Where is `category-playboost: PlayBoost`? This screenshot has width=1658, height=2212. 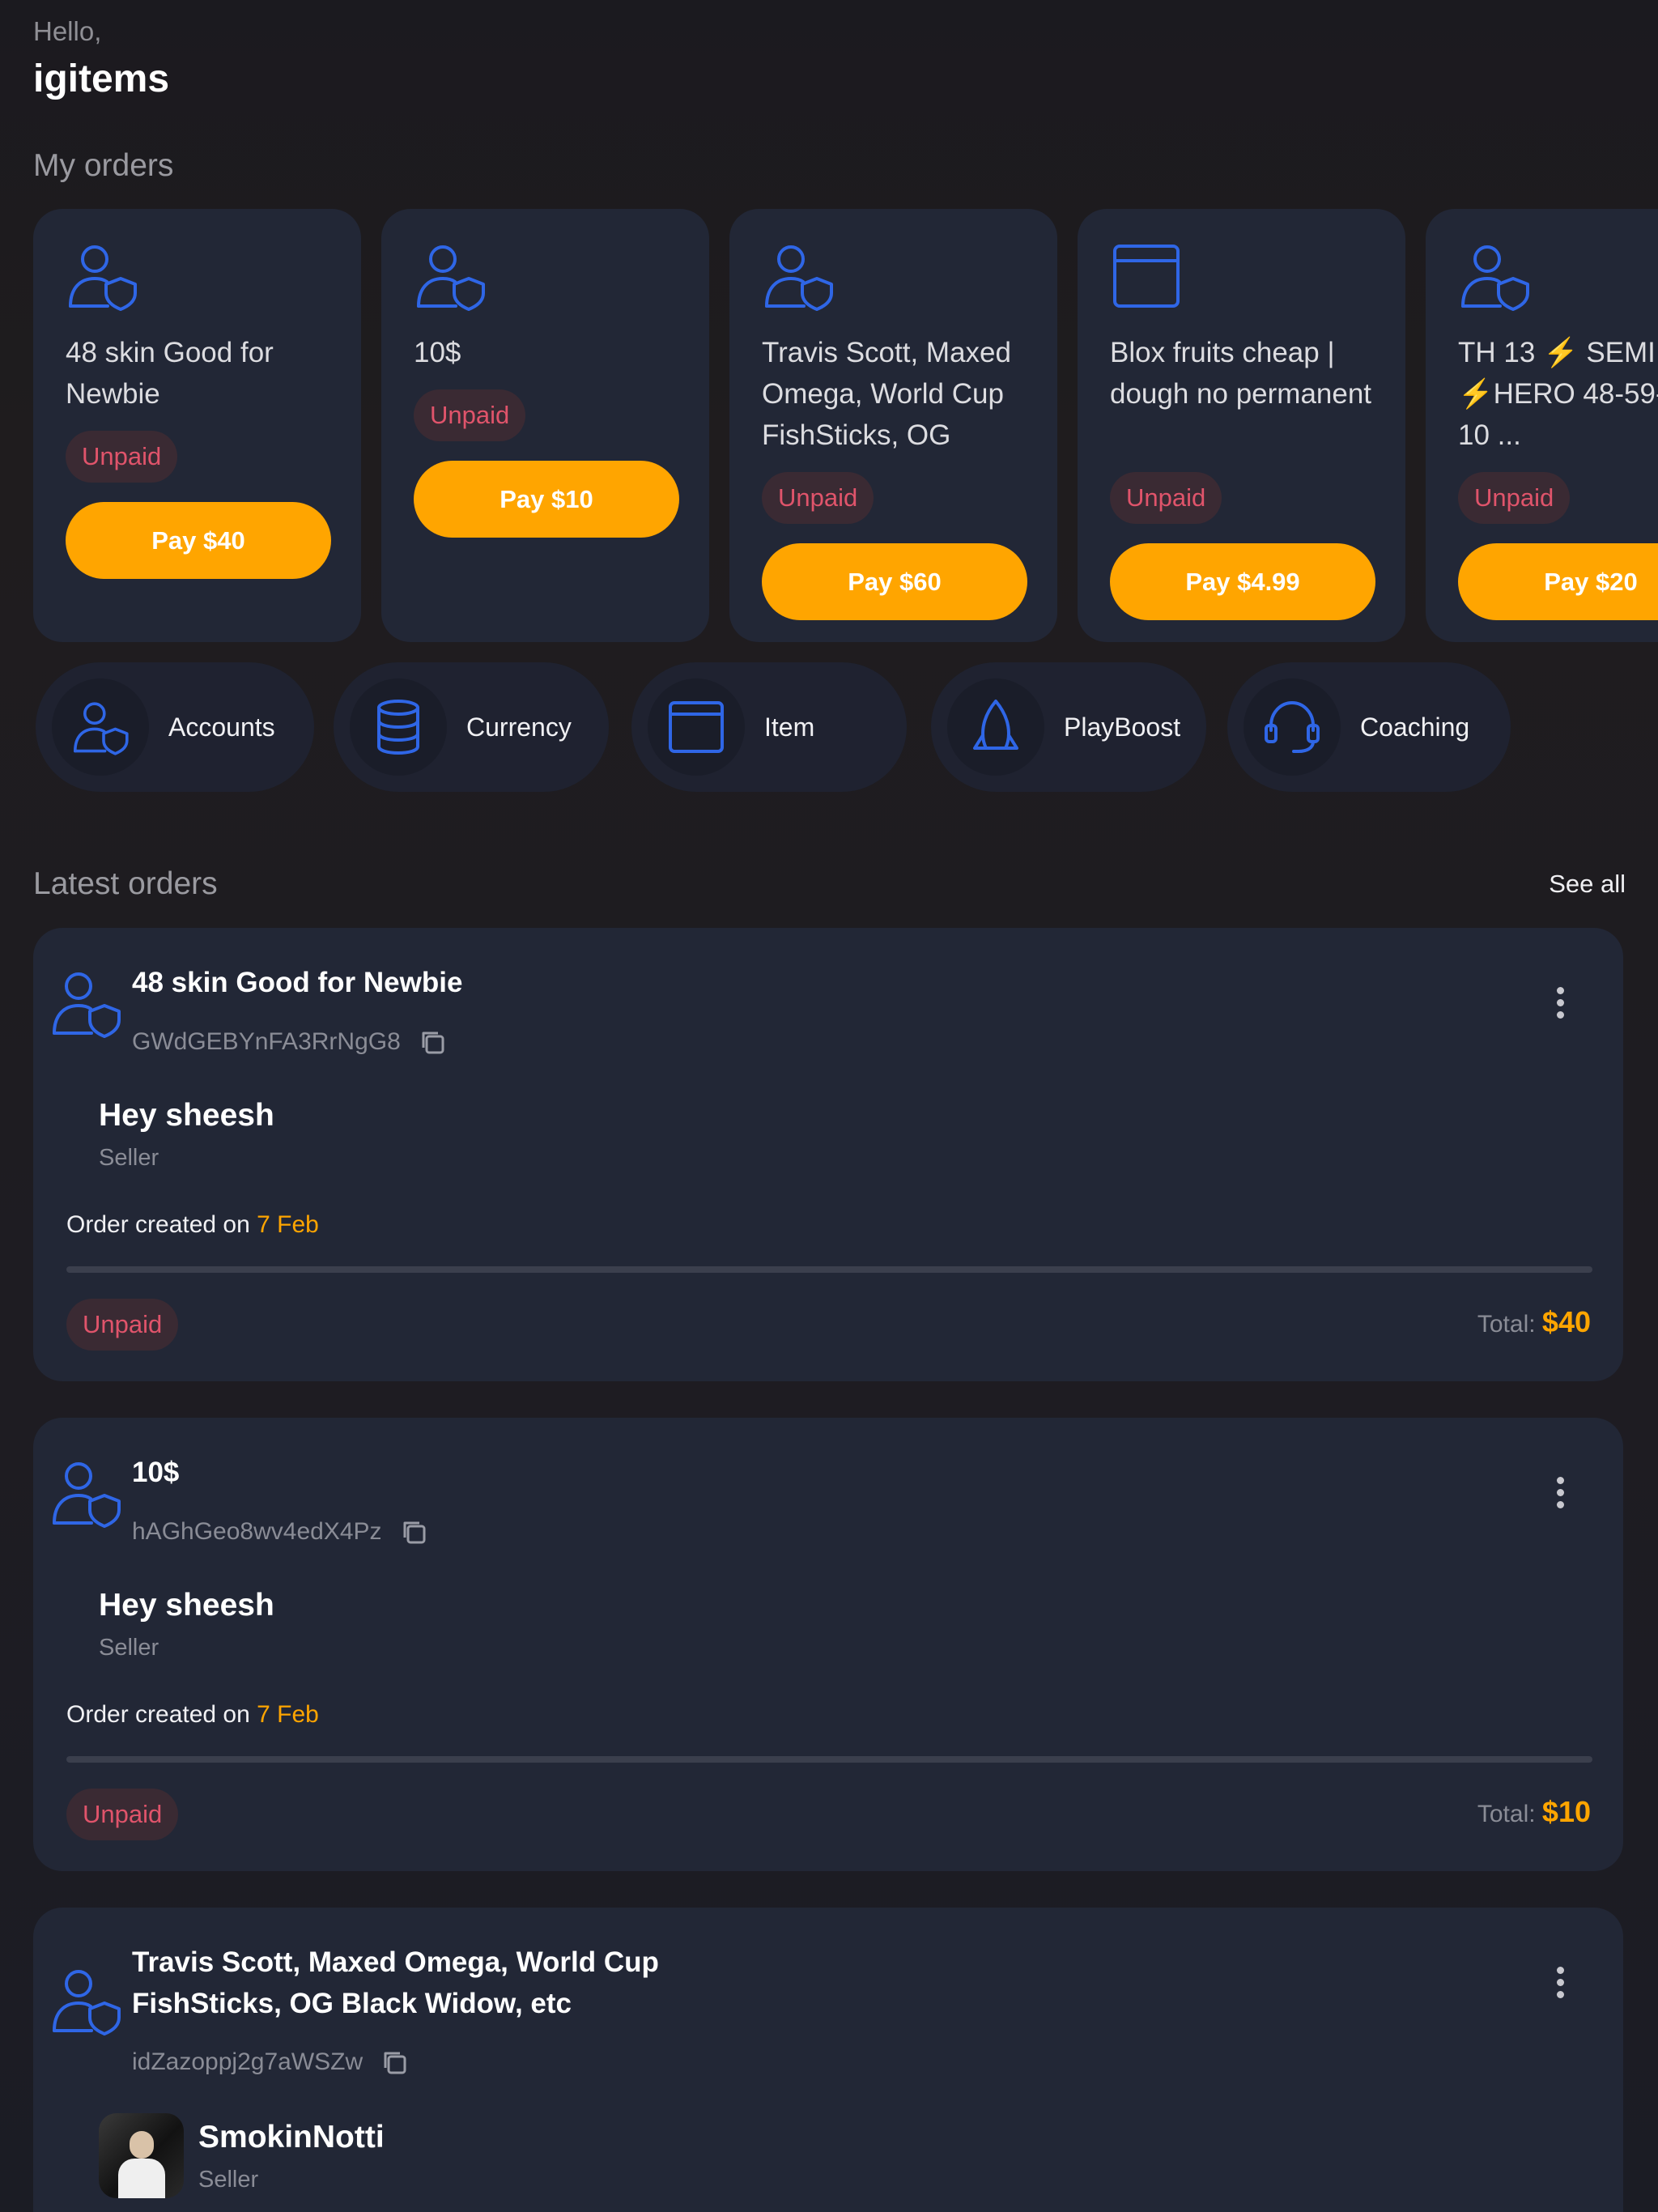
category-playboost: PlayBoost is located at coordinates (1068, 727).